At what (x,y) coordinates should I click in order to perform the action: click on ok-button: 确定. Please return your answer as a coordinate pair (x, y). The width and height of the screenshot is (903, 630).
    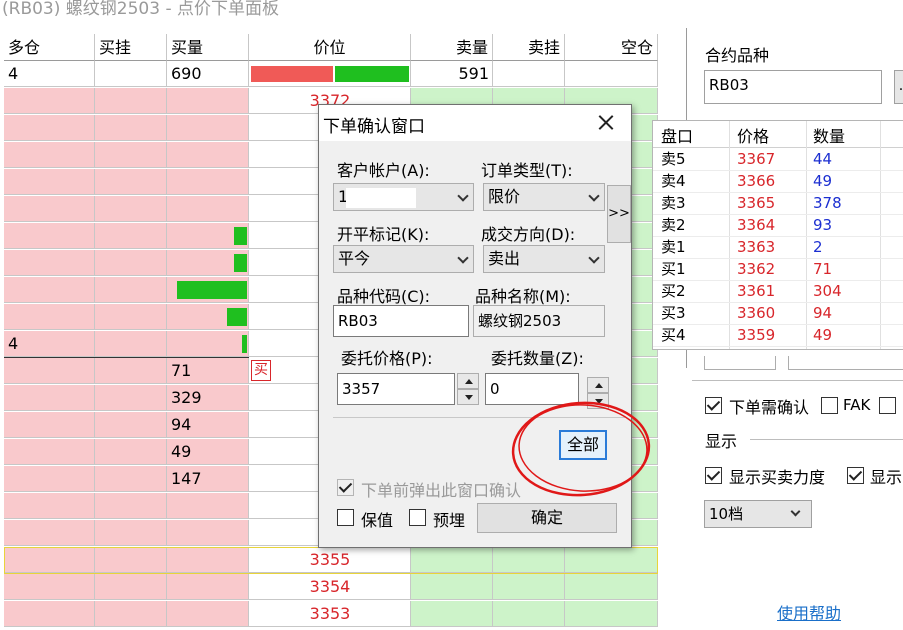
    Looking at the image, I should click on (547, 518).